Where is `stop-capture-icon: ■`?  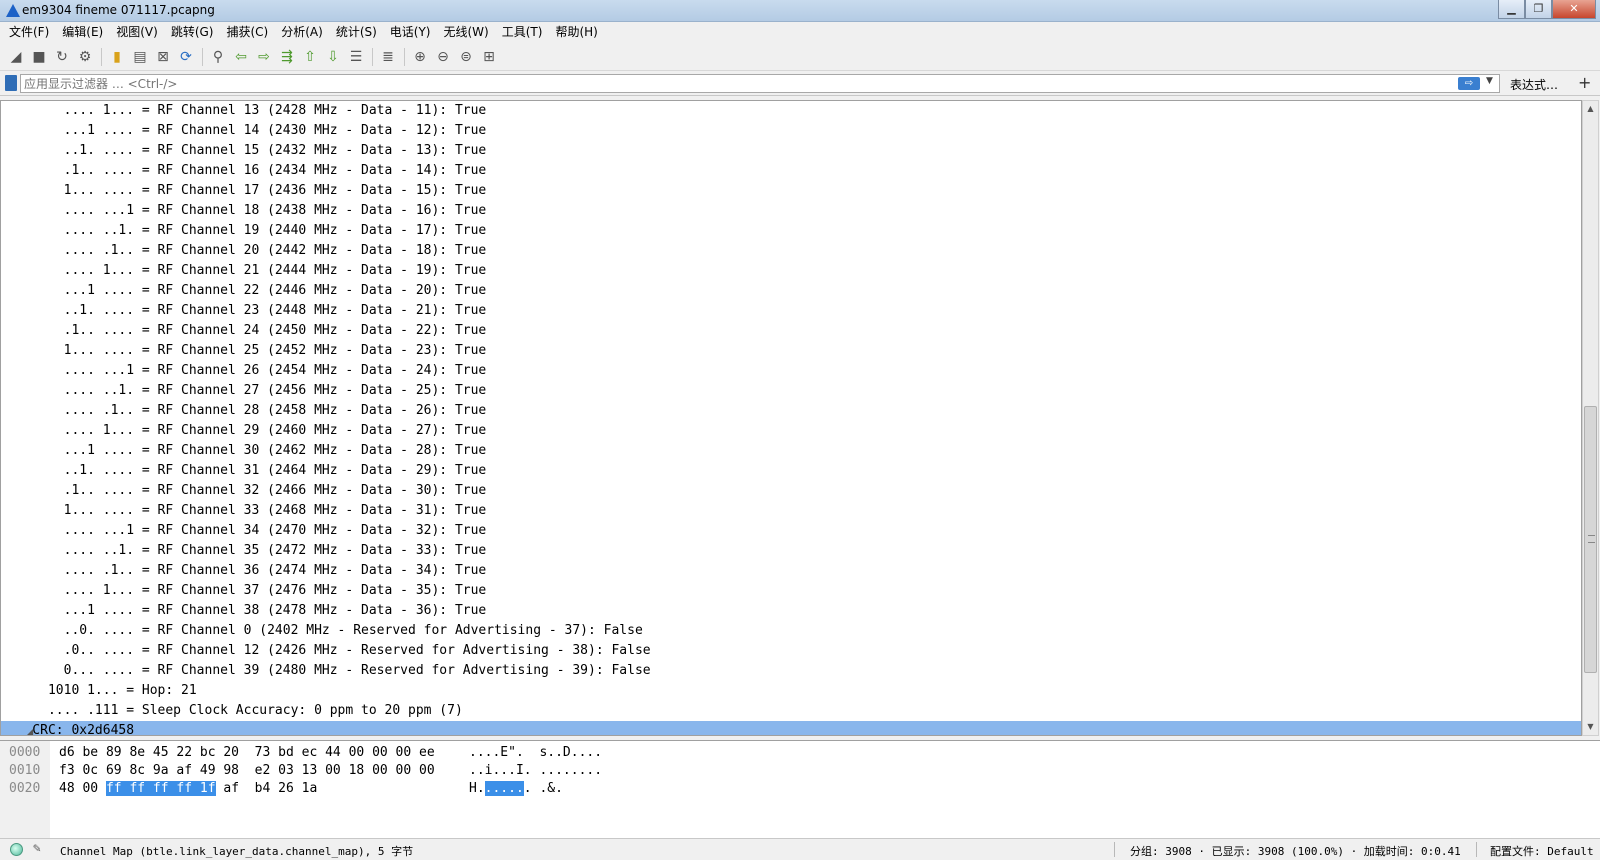 stop-capture-icon: ■ is located at coordinates (39, 57).